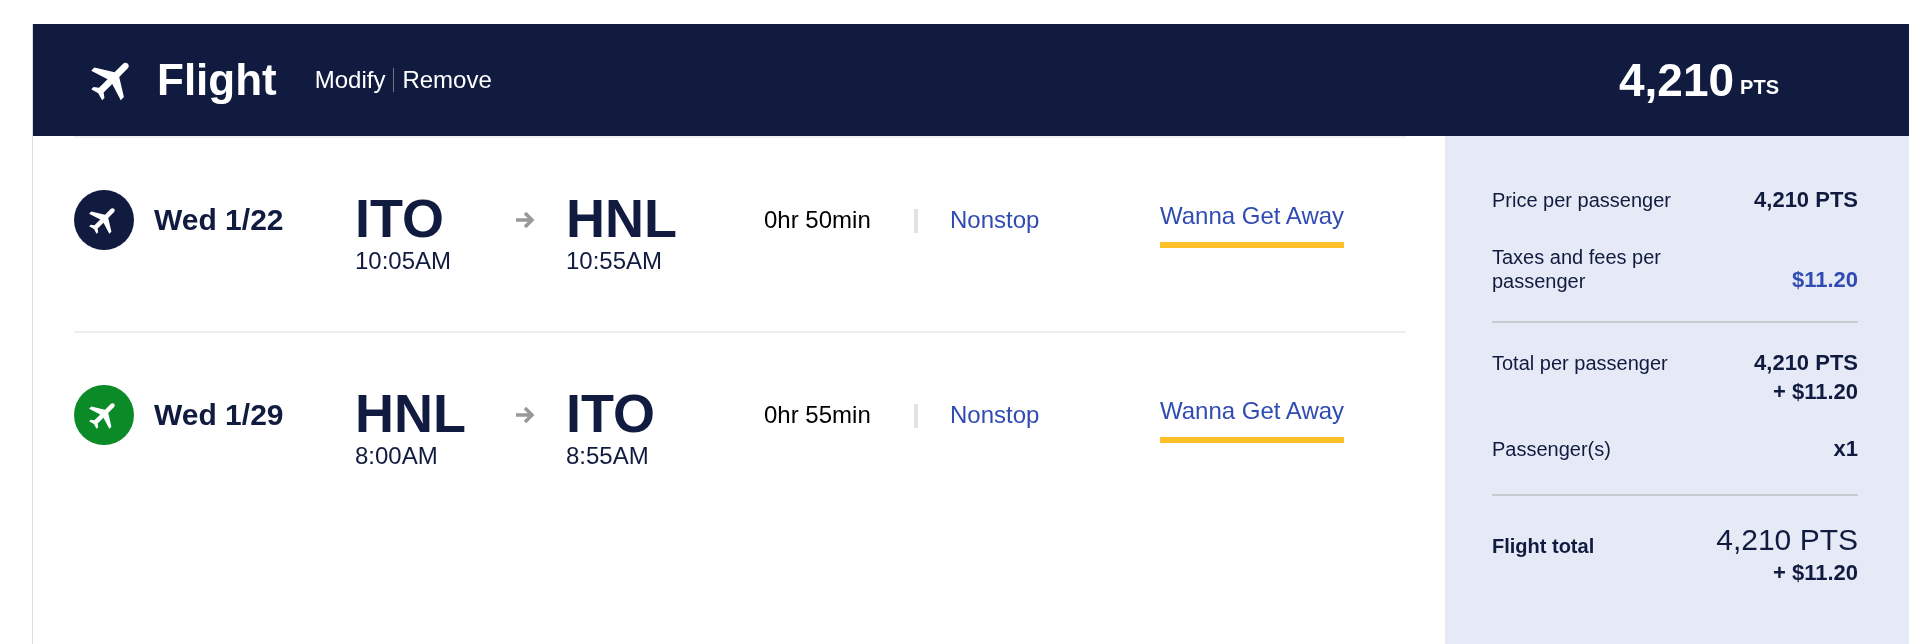 This screenshot has height=644, width=1924. I want to click on points-unit: PTS, so click(1759, 87).